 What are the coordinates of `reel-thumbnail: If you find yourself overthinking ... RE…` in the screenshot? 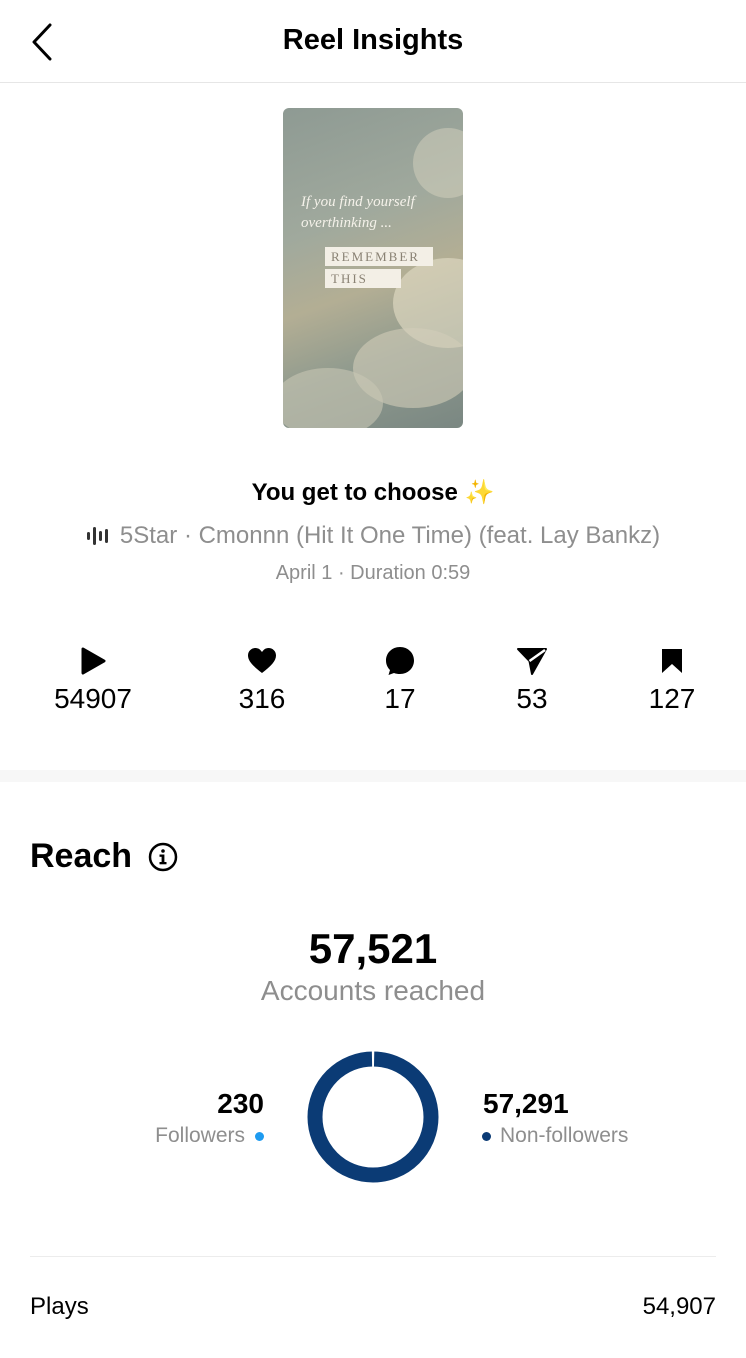 It's located at (373, 268).